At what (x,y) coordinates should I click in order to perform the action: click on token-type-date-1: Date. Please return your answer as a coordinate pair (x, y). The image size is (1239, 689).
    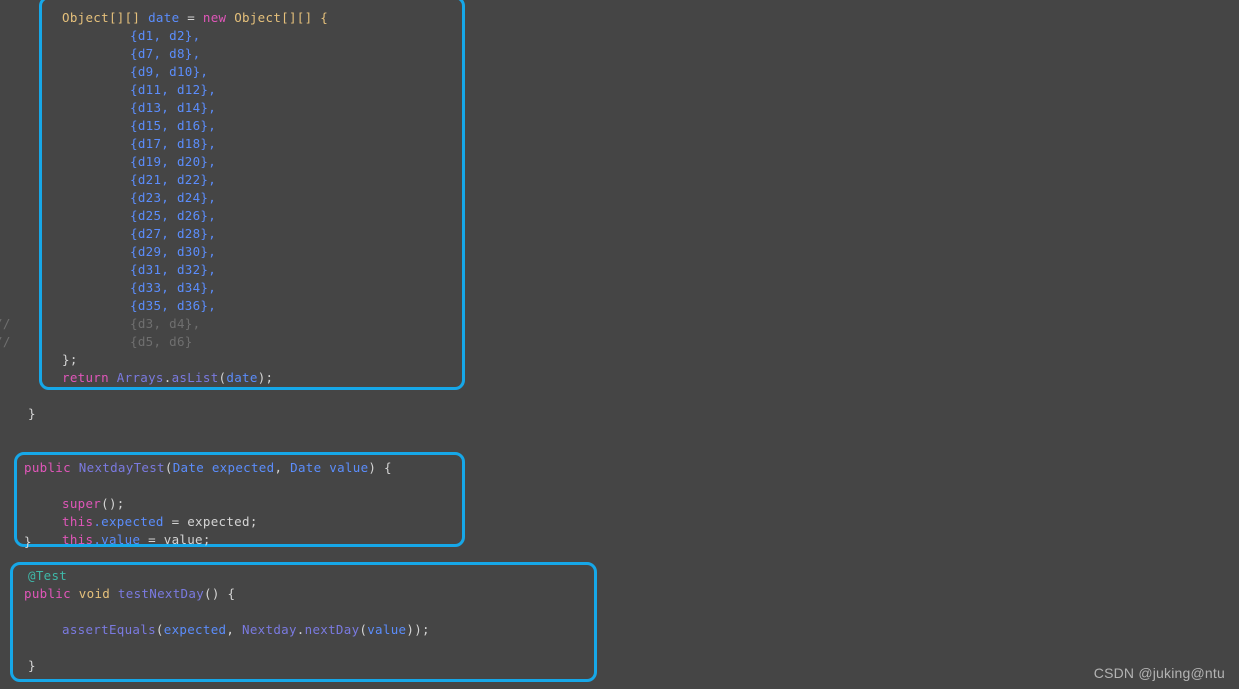
    Looking at the image, I should click on (188, 467).